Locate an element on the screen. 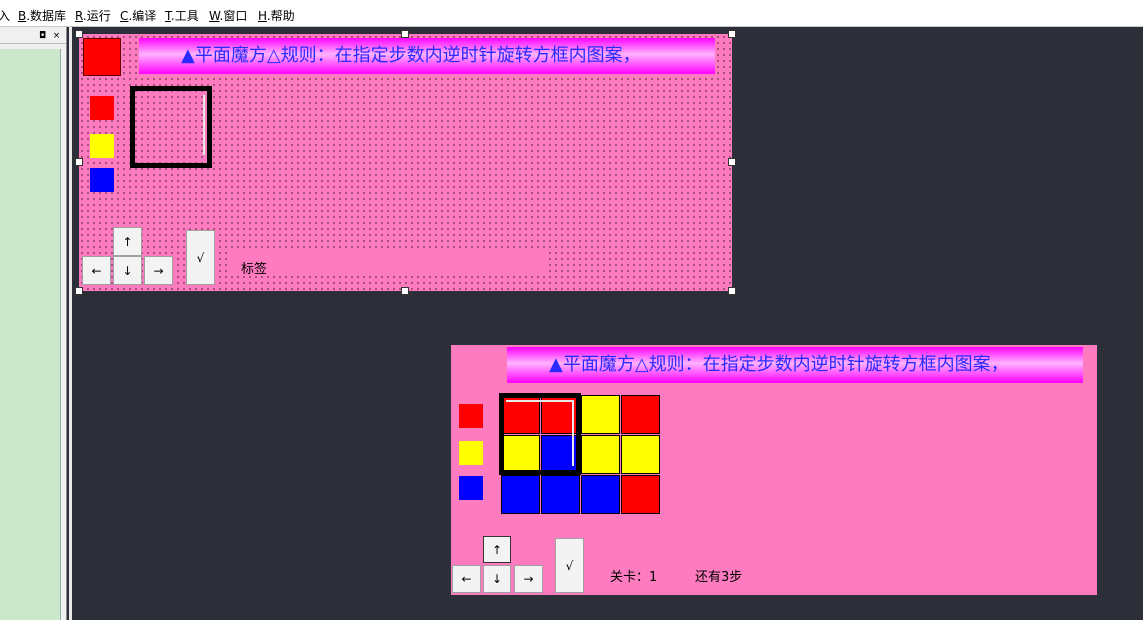 This screenshot has width=1143, height=620. menu-item-help: H.帮助 is located at coordinates (276, 15).